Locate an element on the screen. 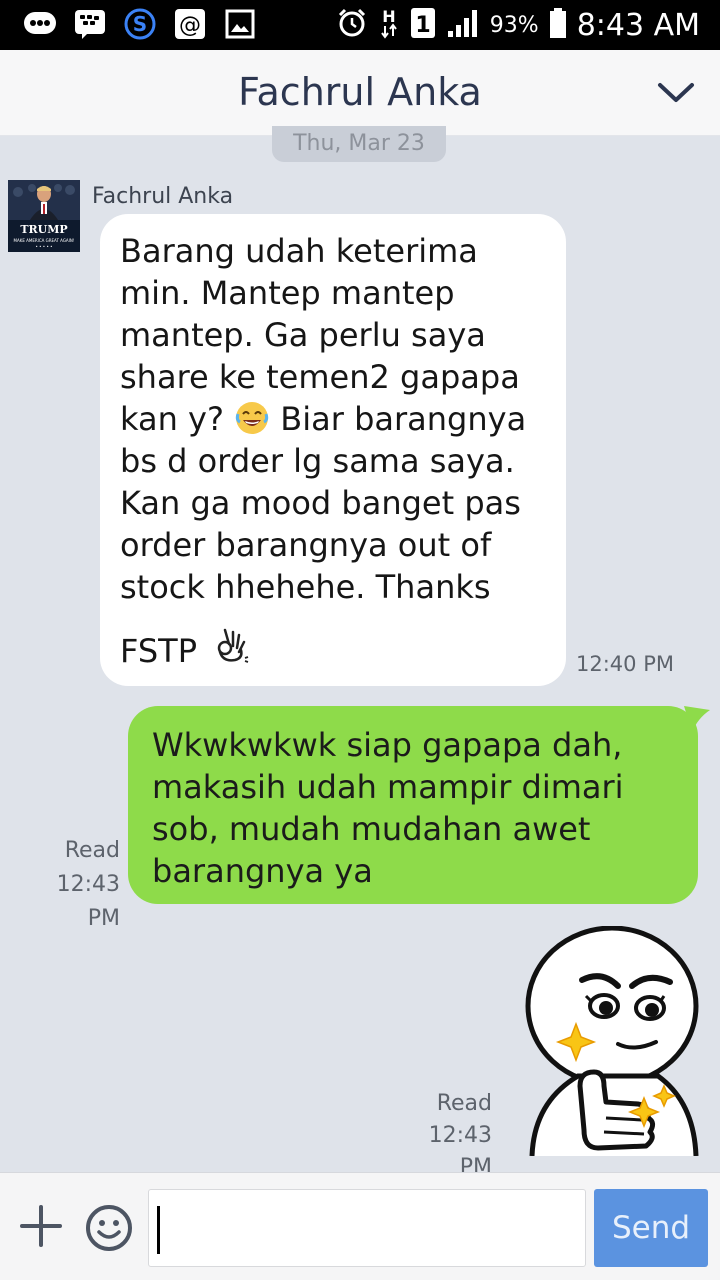  laughing-tears-emoji-icon is located at coordinates (252, 419).